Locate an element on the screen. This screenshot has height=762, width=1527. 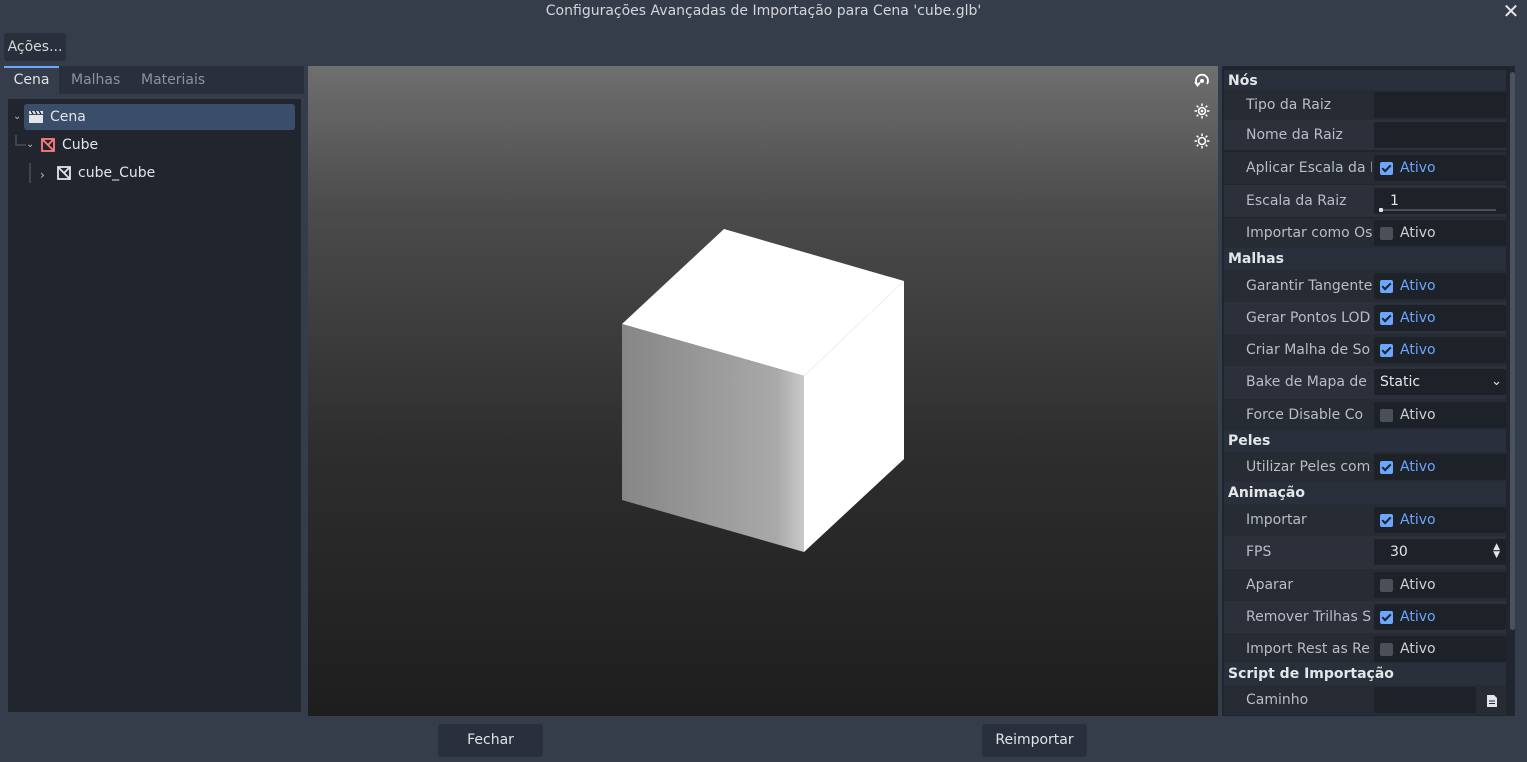
prop-criar-malha: Criar Malha de So Ativo is located at coordinates (1365, 350).